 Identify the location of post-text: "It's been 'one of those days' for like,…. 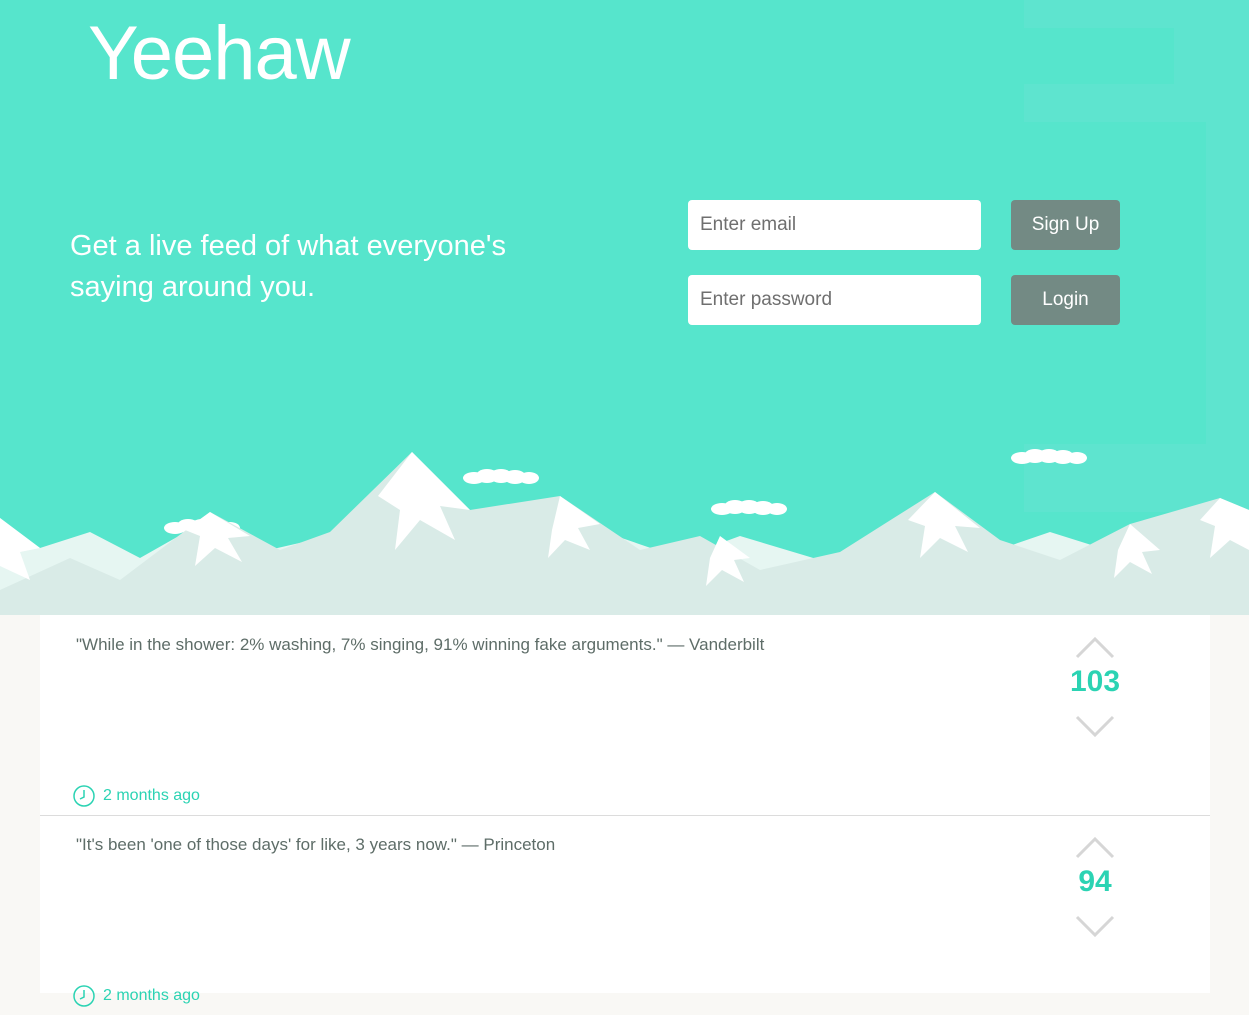
(316, 844).